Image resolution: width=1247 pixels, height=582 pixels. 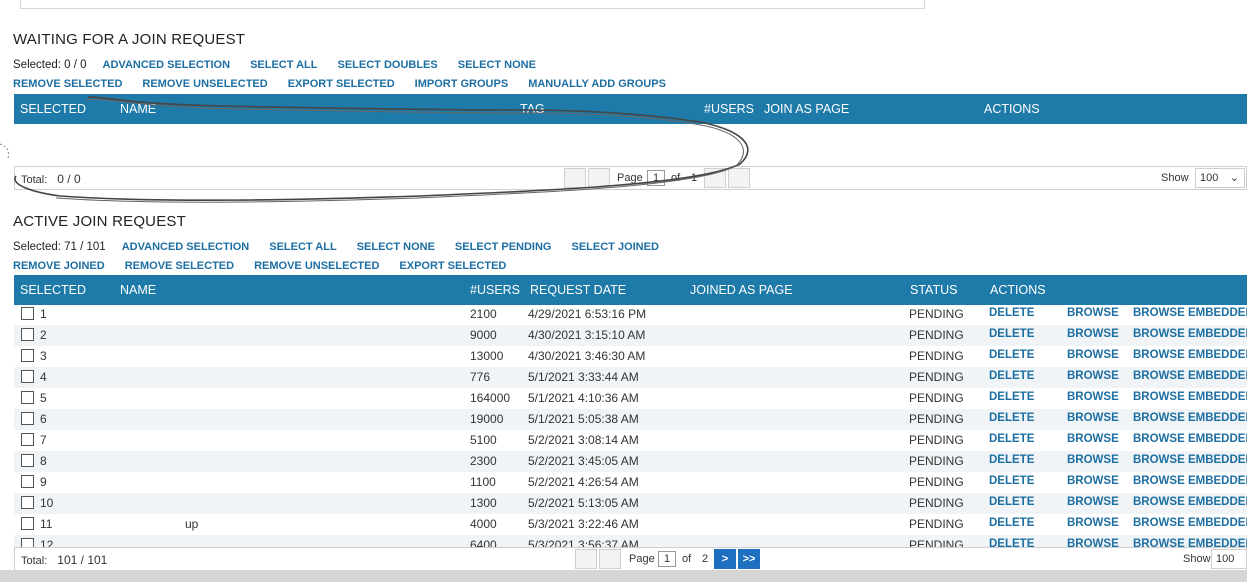 I want to click on row-request-date: 5/1/2021 3:33:44 AM, so click(x=583, y=377).